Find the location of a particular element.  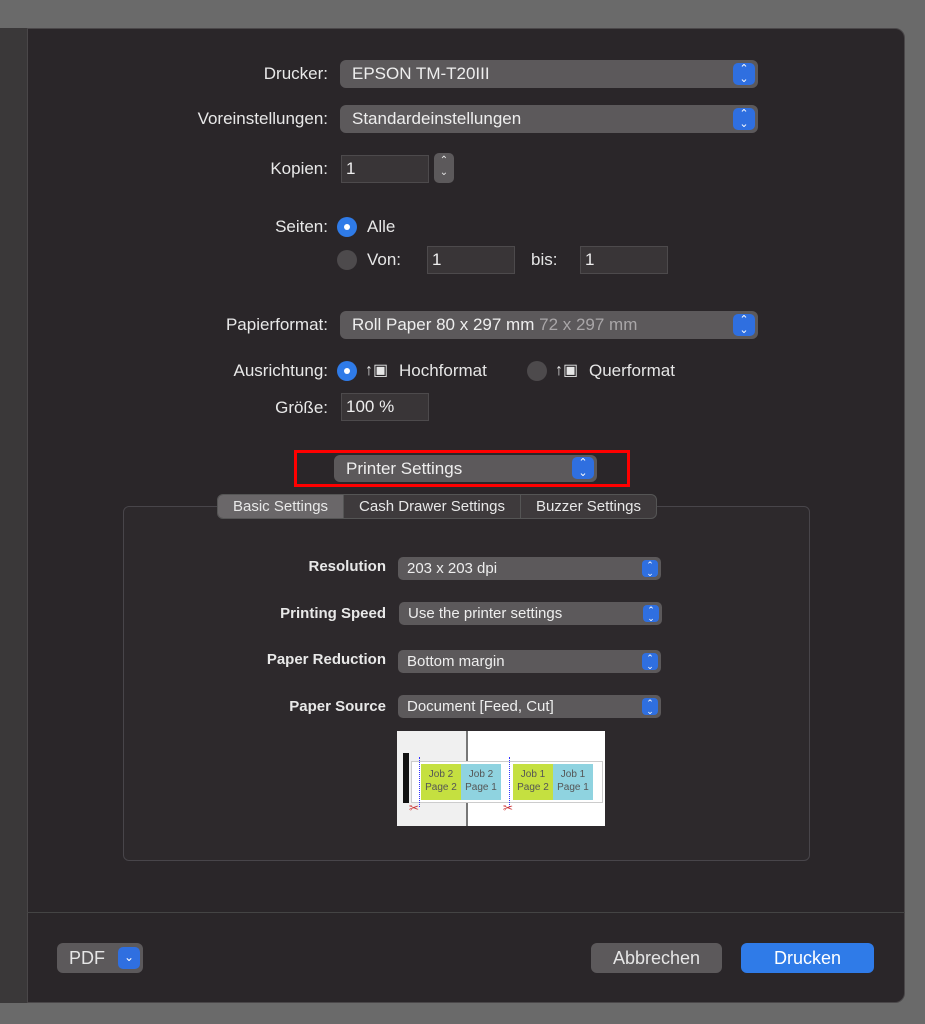

chevron-down-icon: ⌄ is located at coordinates (129, 958).